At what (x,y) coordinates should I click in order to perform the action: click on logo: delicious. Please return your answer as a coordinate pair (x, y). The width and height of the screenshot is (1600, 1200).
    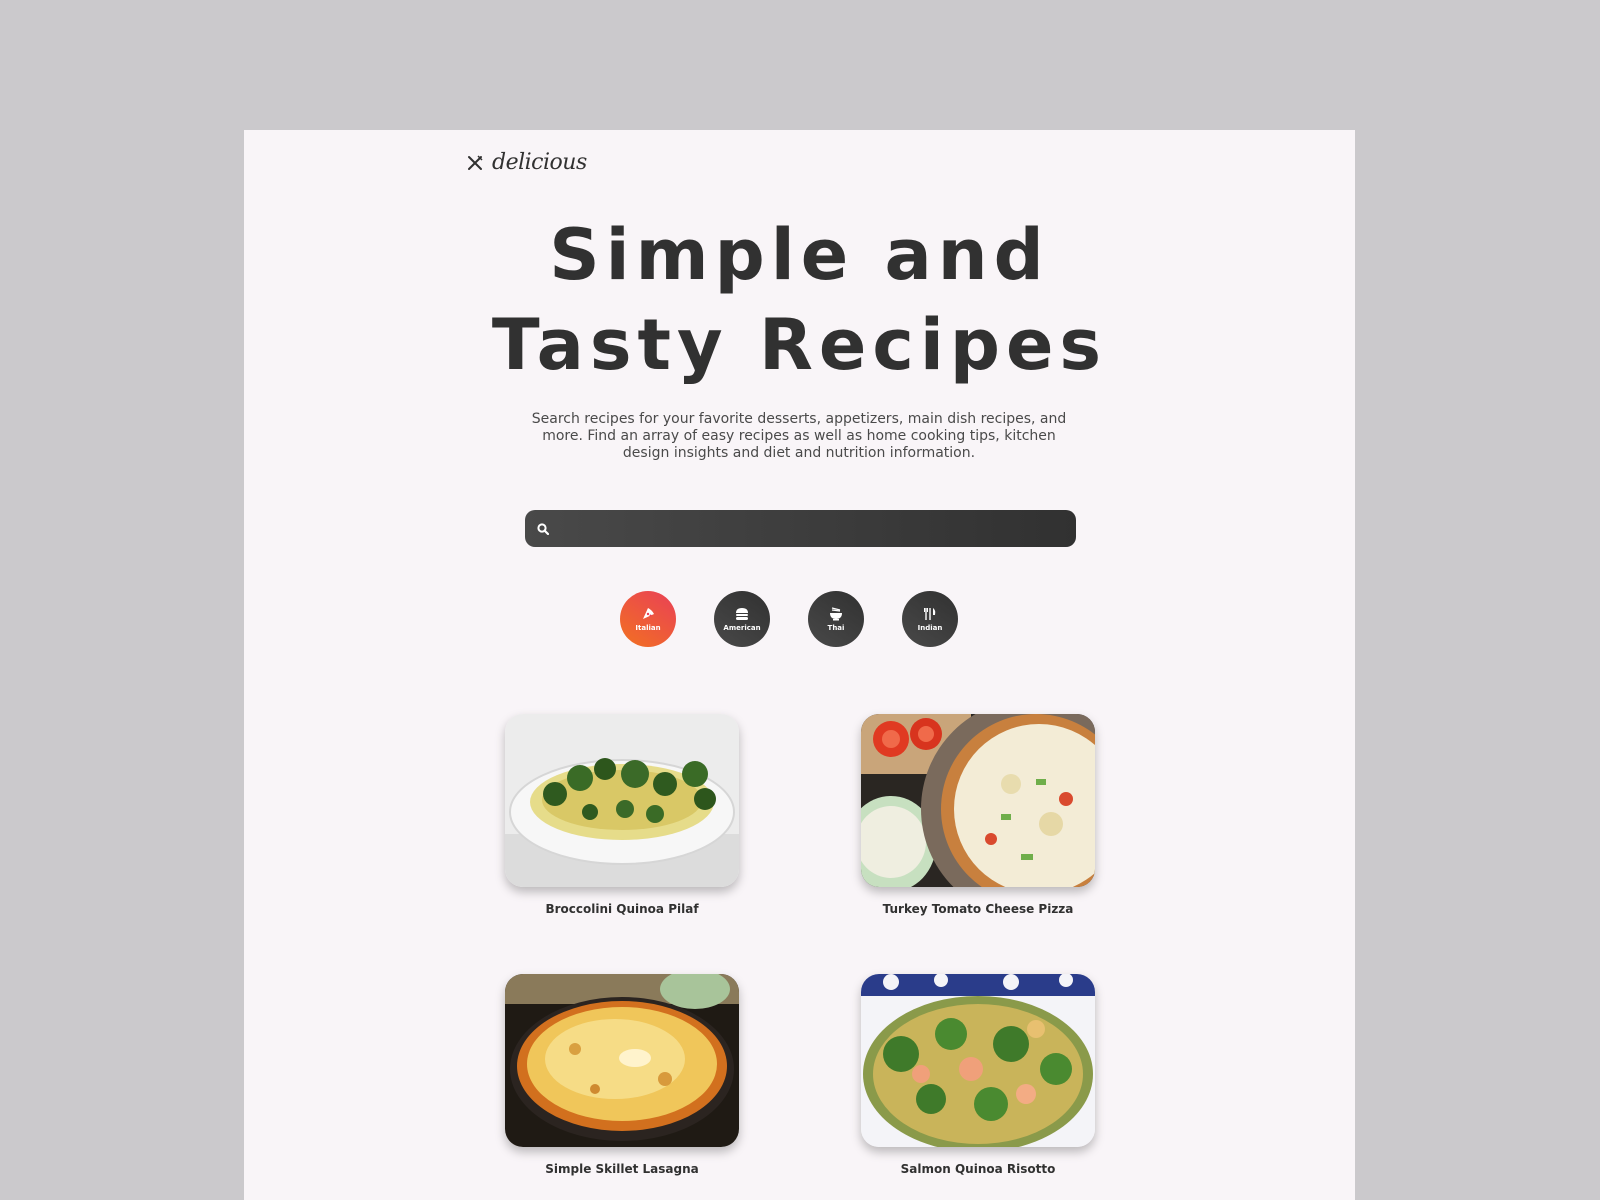
    Looking at the image, I should click on (526, 162).